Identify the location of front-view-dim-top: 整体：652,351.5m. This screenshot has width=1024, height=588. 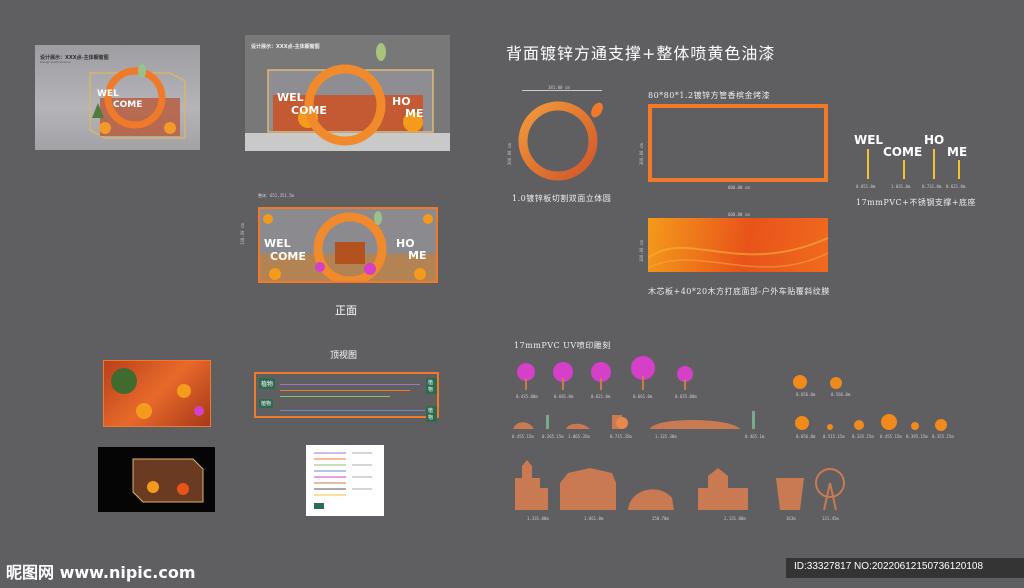
(276, 195).